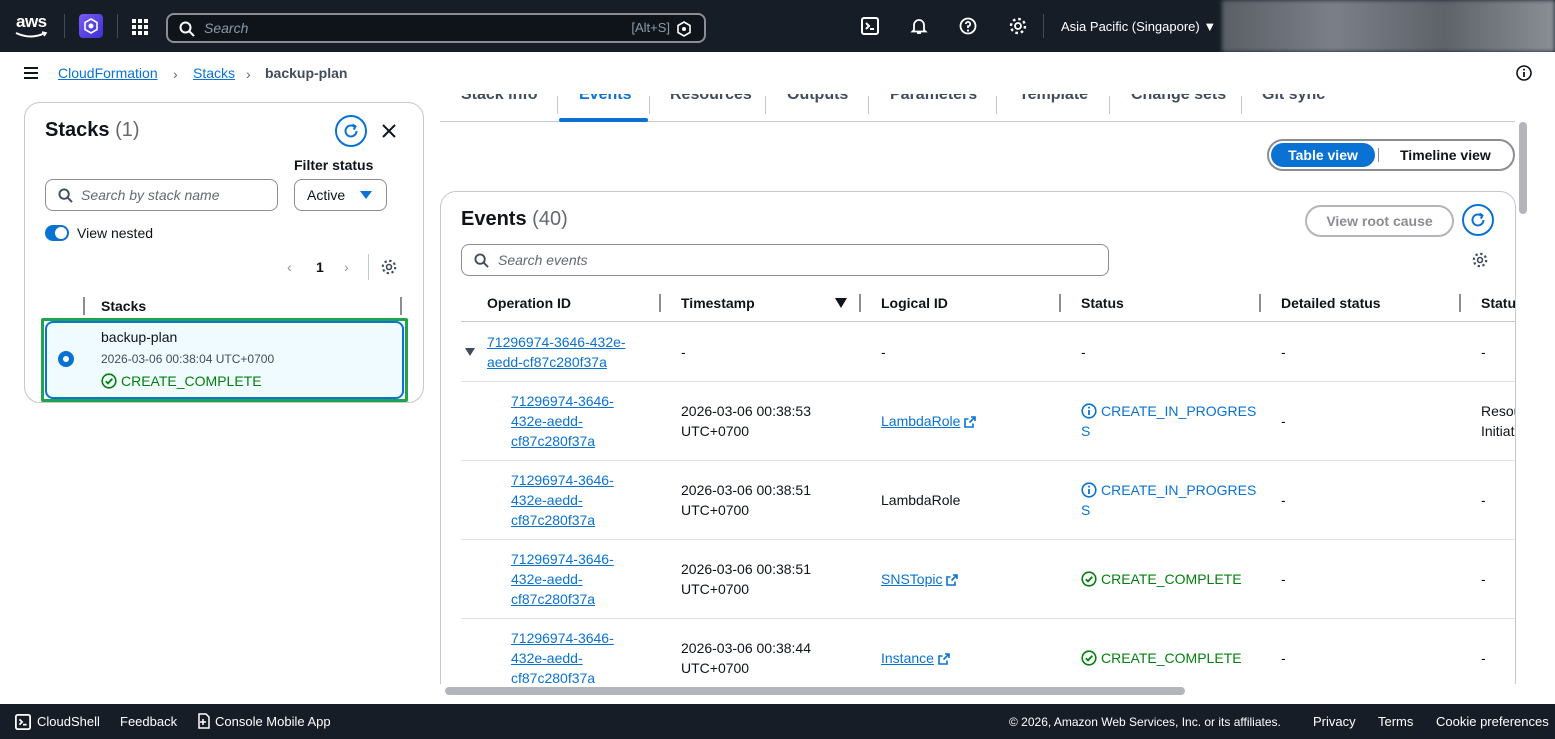  Describe the element at coordinates (368, 267) in the screenshot. I see `pager-divider` at that location.